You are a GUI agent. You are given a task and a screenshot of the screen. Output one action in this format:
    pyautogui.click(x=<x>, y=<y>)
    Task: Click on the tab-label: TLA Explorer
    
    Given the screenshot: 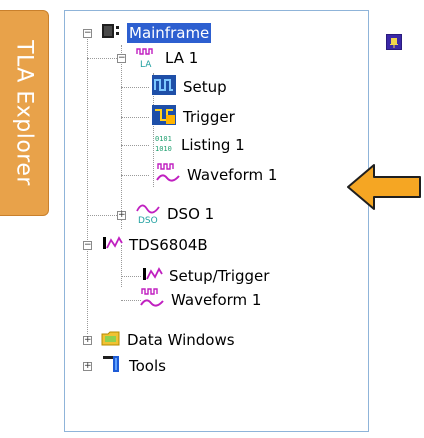 What is the action you would take?
    pyautogui.click(x=24, y=113)
    